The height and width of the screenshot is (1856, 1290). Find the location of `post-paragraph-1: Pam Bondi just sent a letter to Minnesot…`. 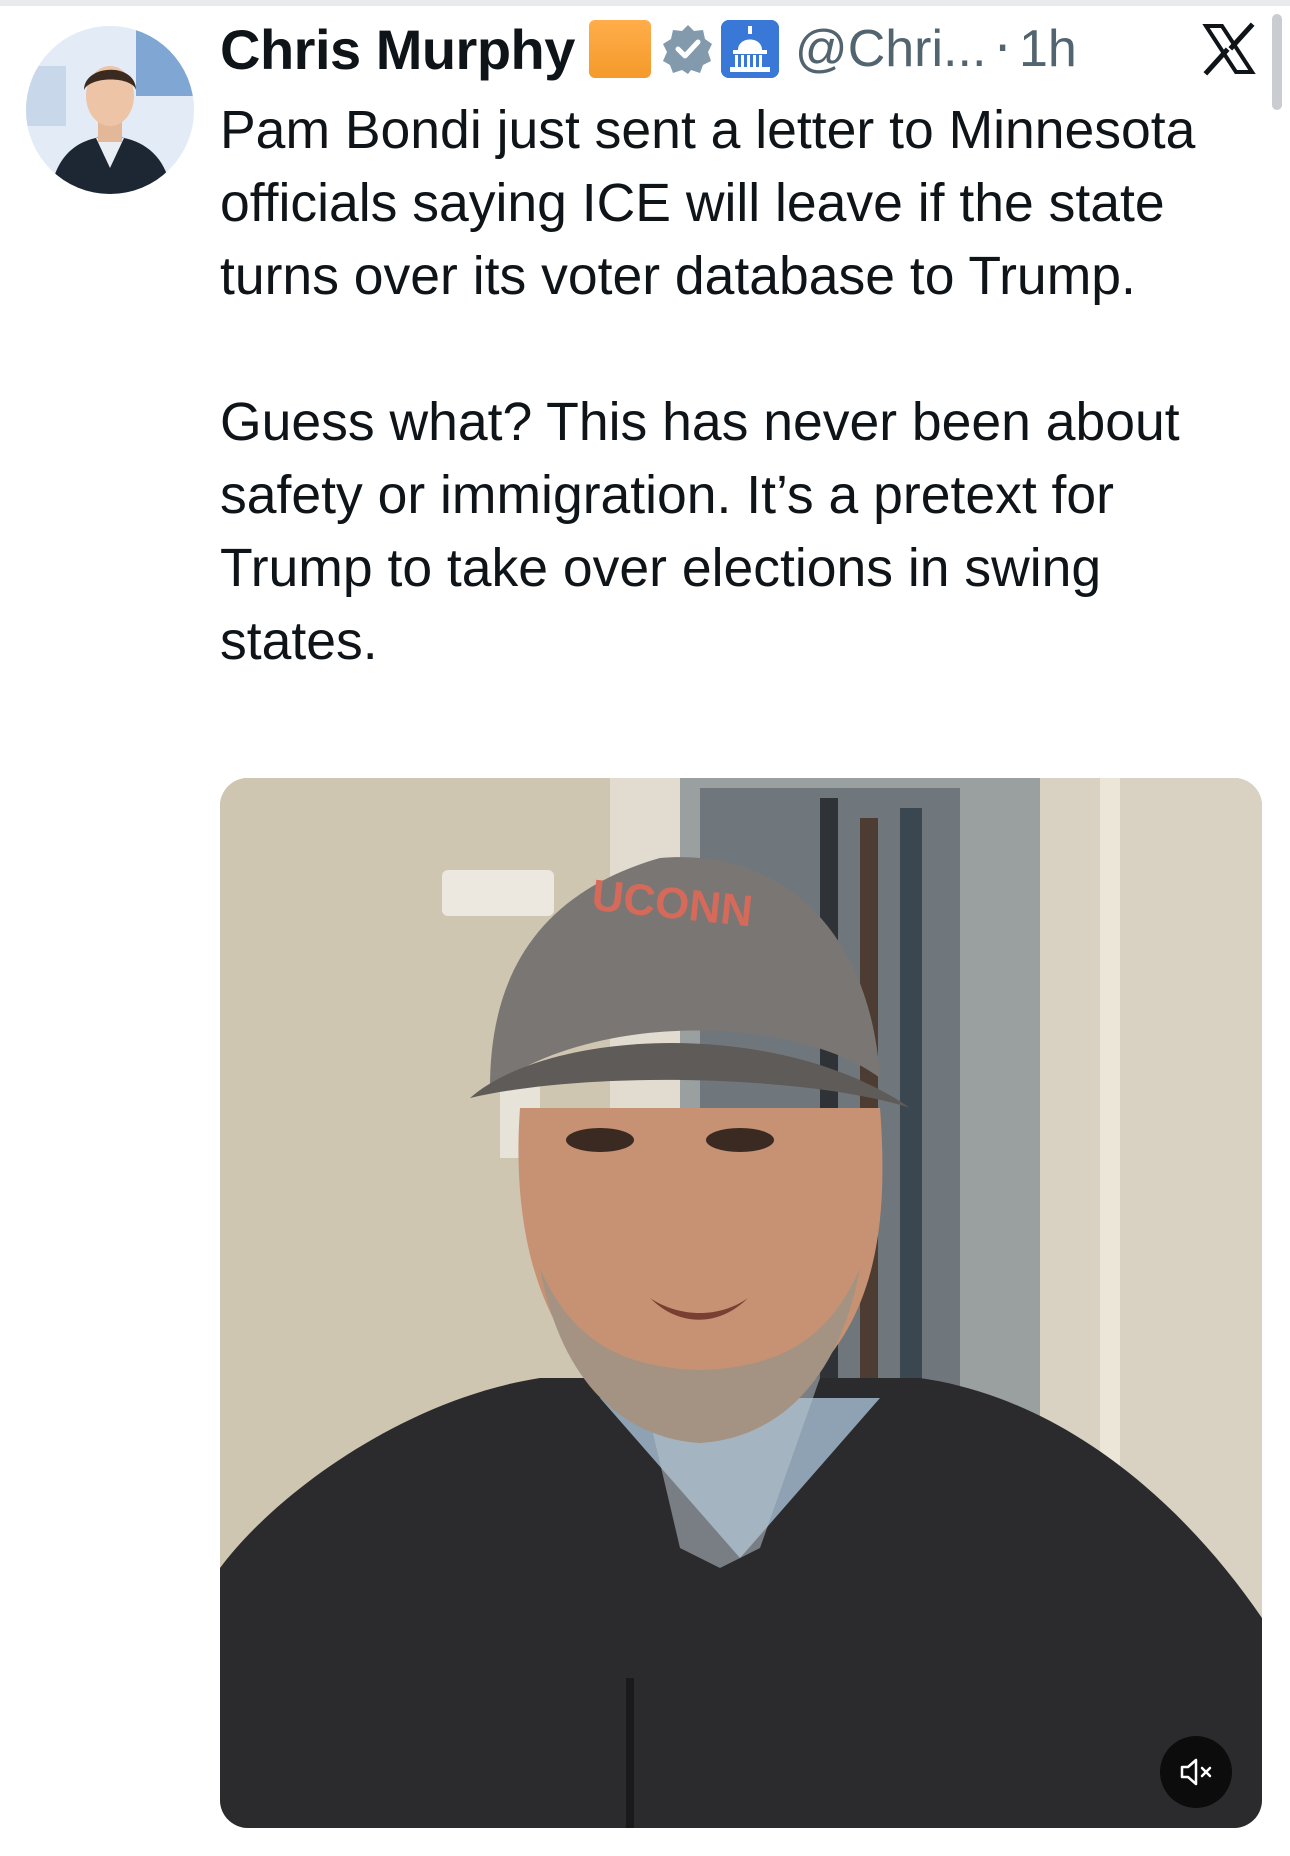

post-paragraph-1: Pam Bondi just sent a letter to Minnesot… is located at coordinates (708, 203).